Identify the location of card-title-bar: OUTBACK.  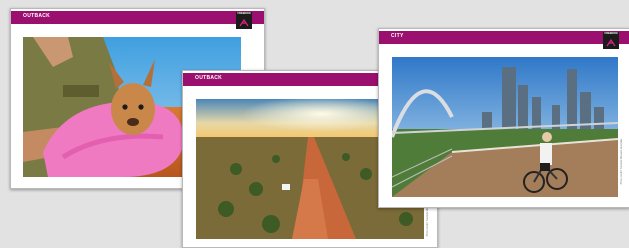
(137, 17).